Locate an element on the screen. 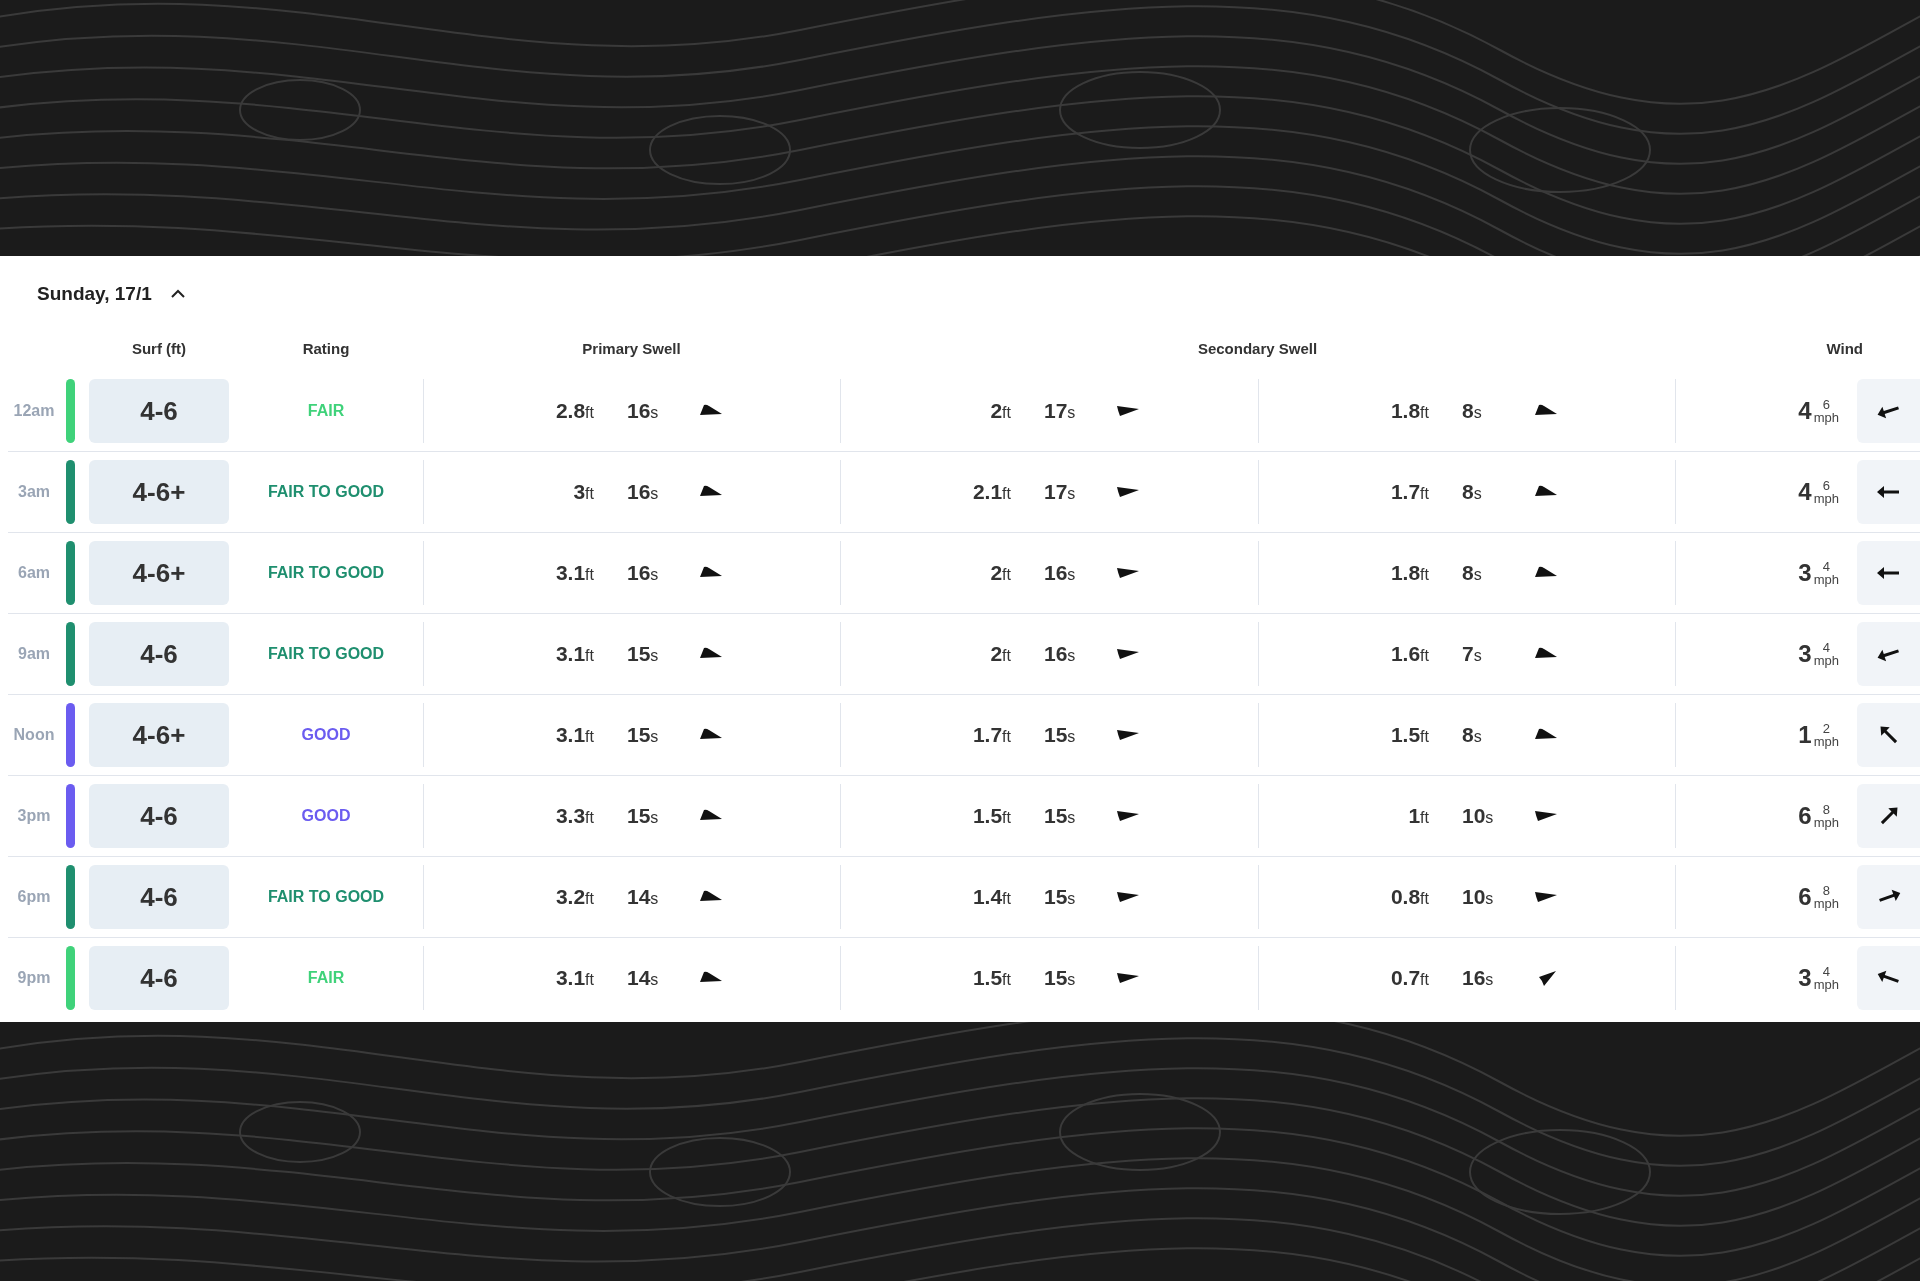  swell-height: 3ft is located at coordinates (583, 492).